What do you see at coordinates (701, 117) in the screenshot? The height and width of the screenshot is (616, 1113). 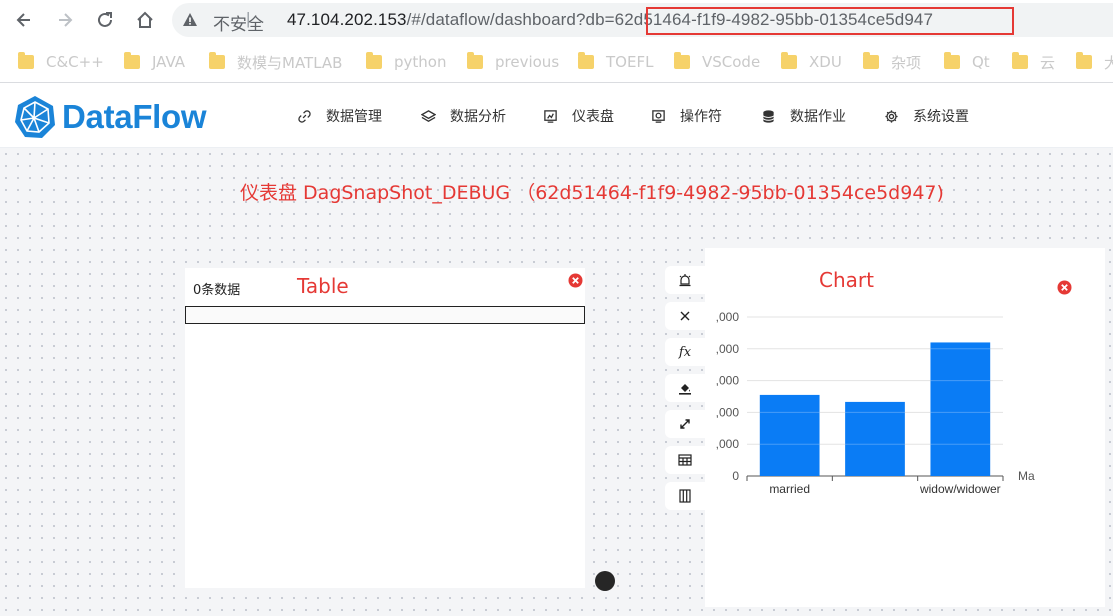 I see `nav-item-label: 操作符` at bounding box center [701, 117].